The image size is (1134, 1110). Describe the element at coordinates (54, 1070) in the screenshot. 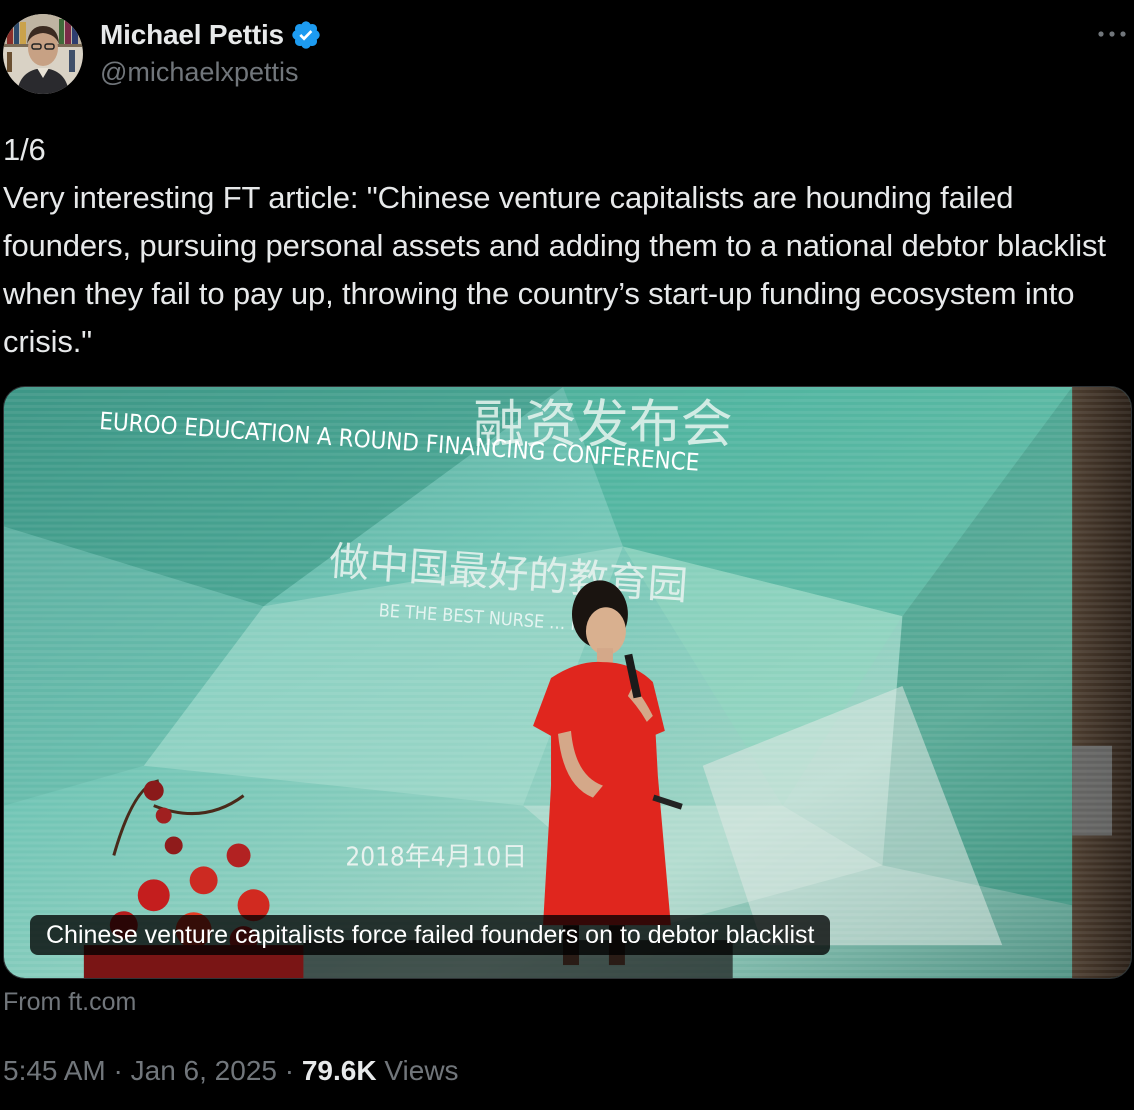

I see `tweet-timestamp: 5:45 AM` at that location.